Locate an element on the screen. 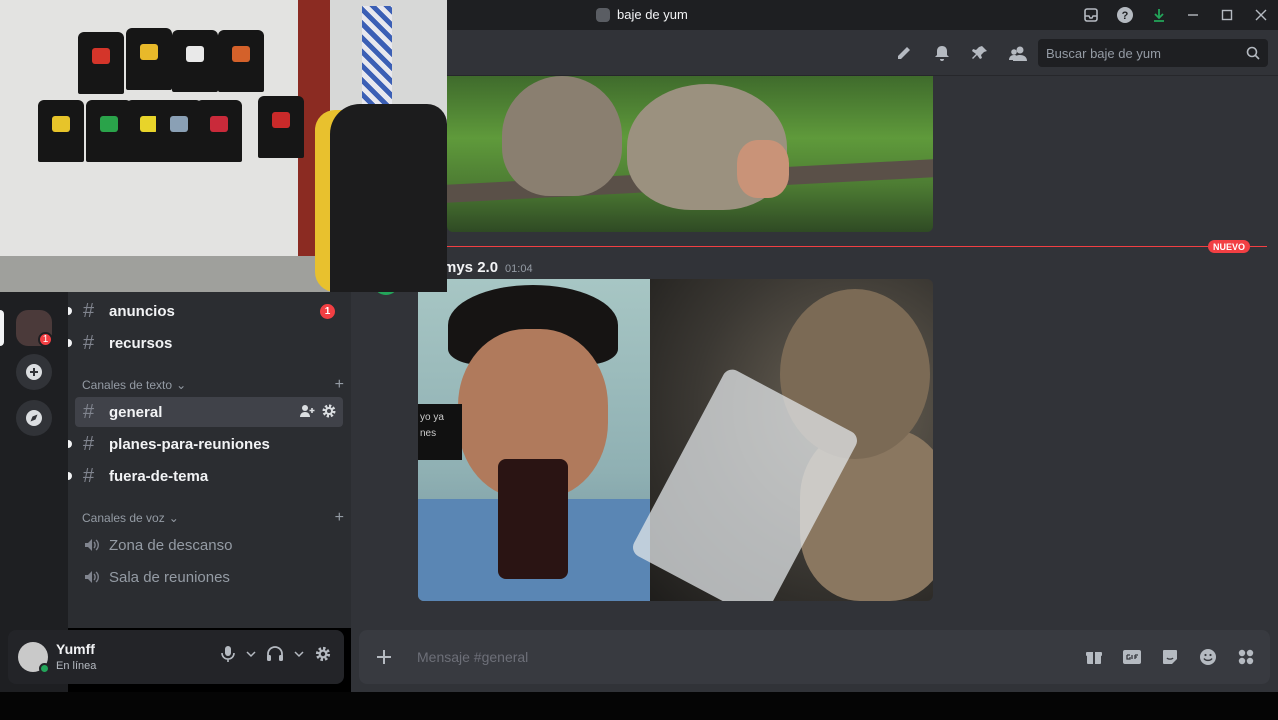  message-header: mys 2.0 01:04 is located at coordinates (488, 267).